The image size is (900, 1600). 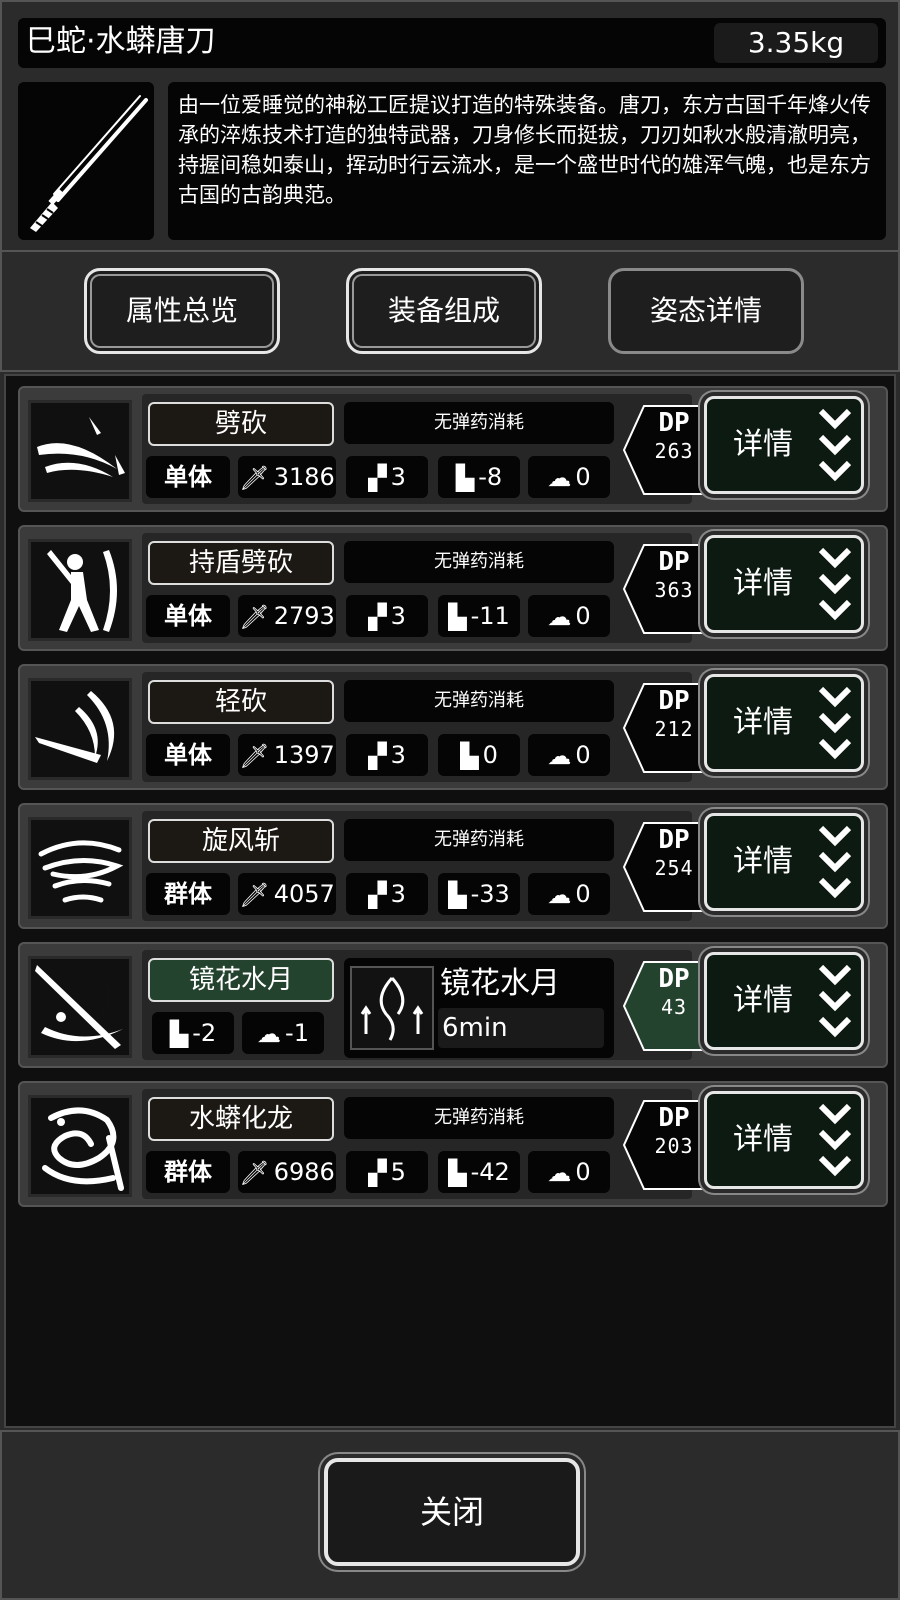 I want to click on katana-icon, so click(x=86, y=161).